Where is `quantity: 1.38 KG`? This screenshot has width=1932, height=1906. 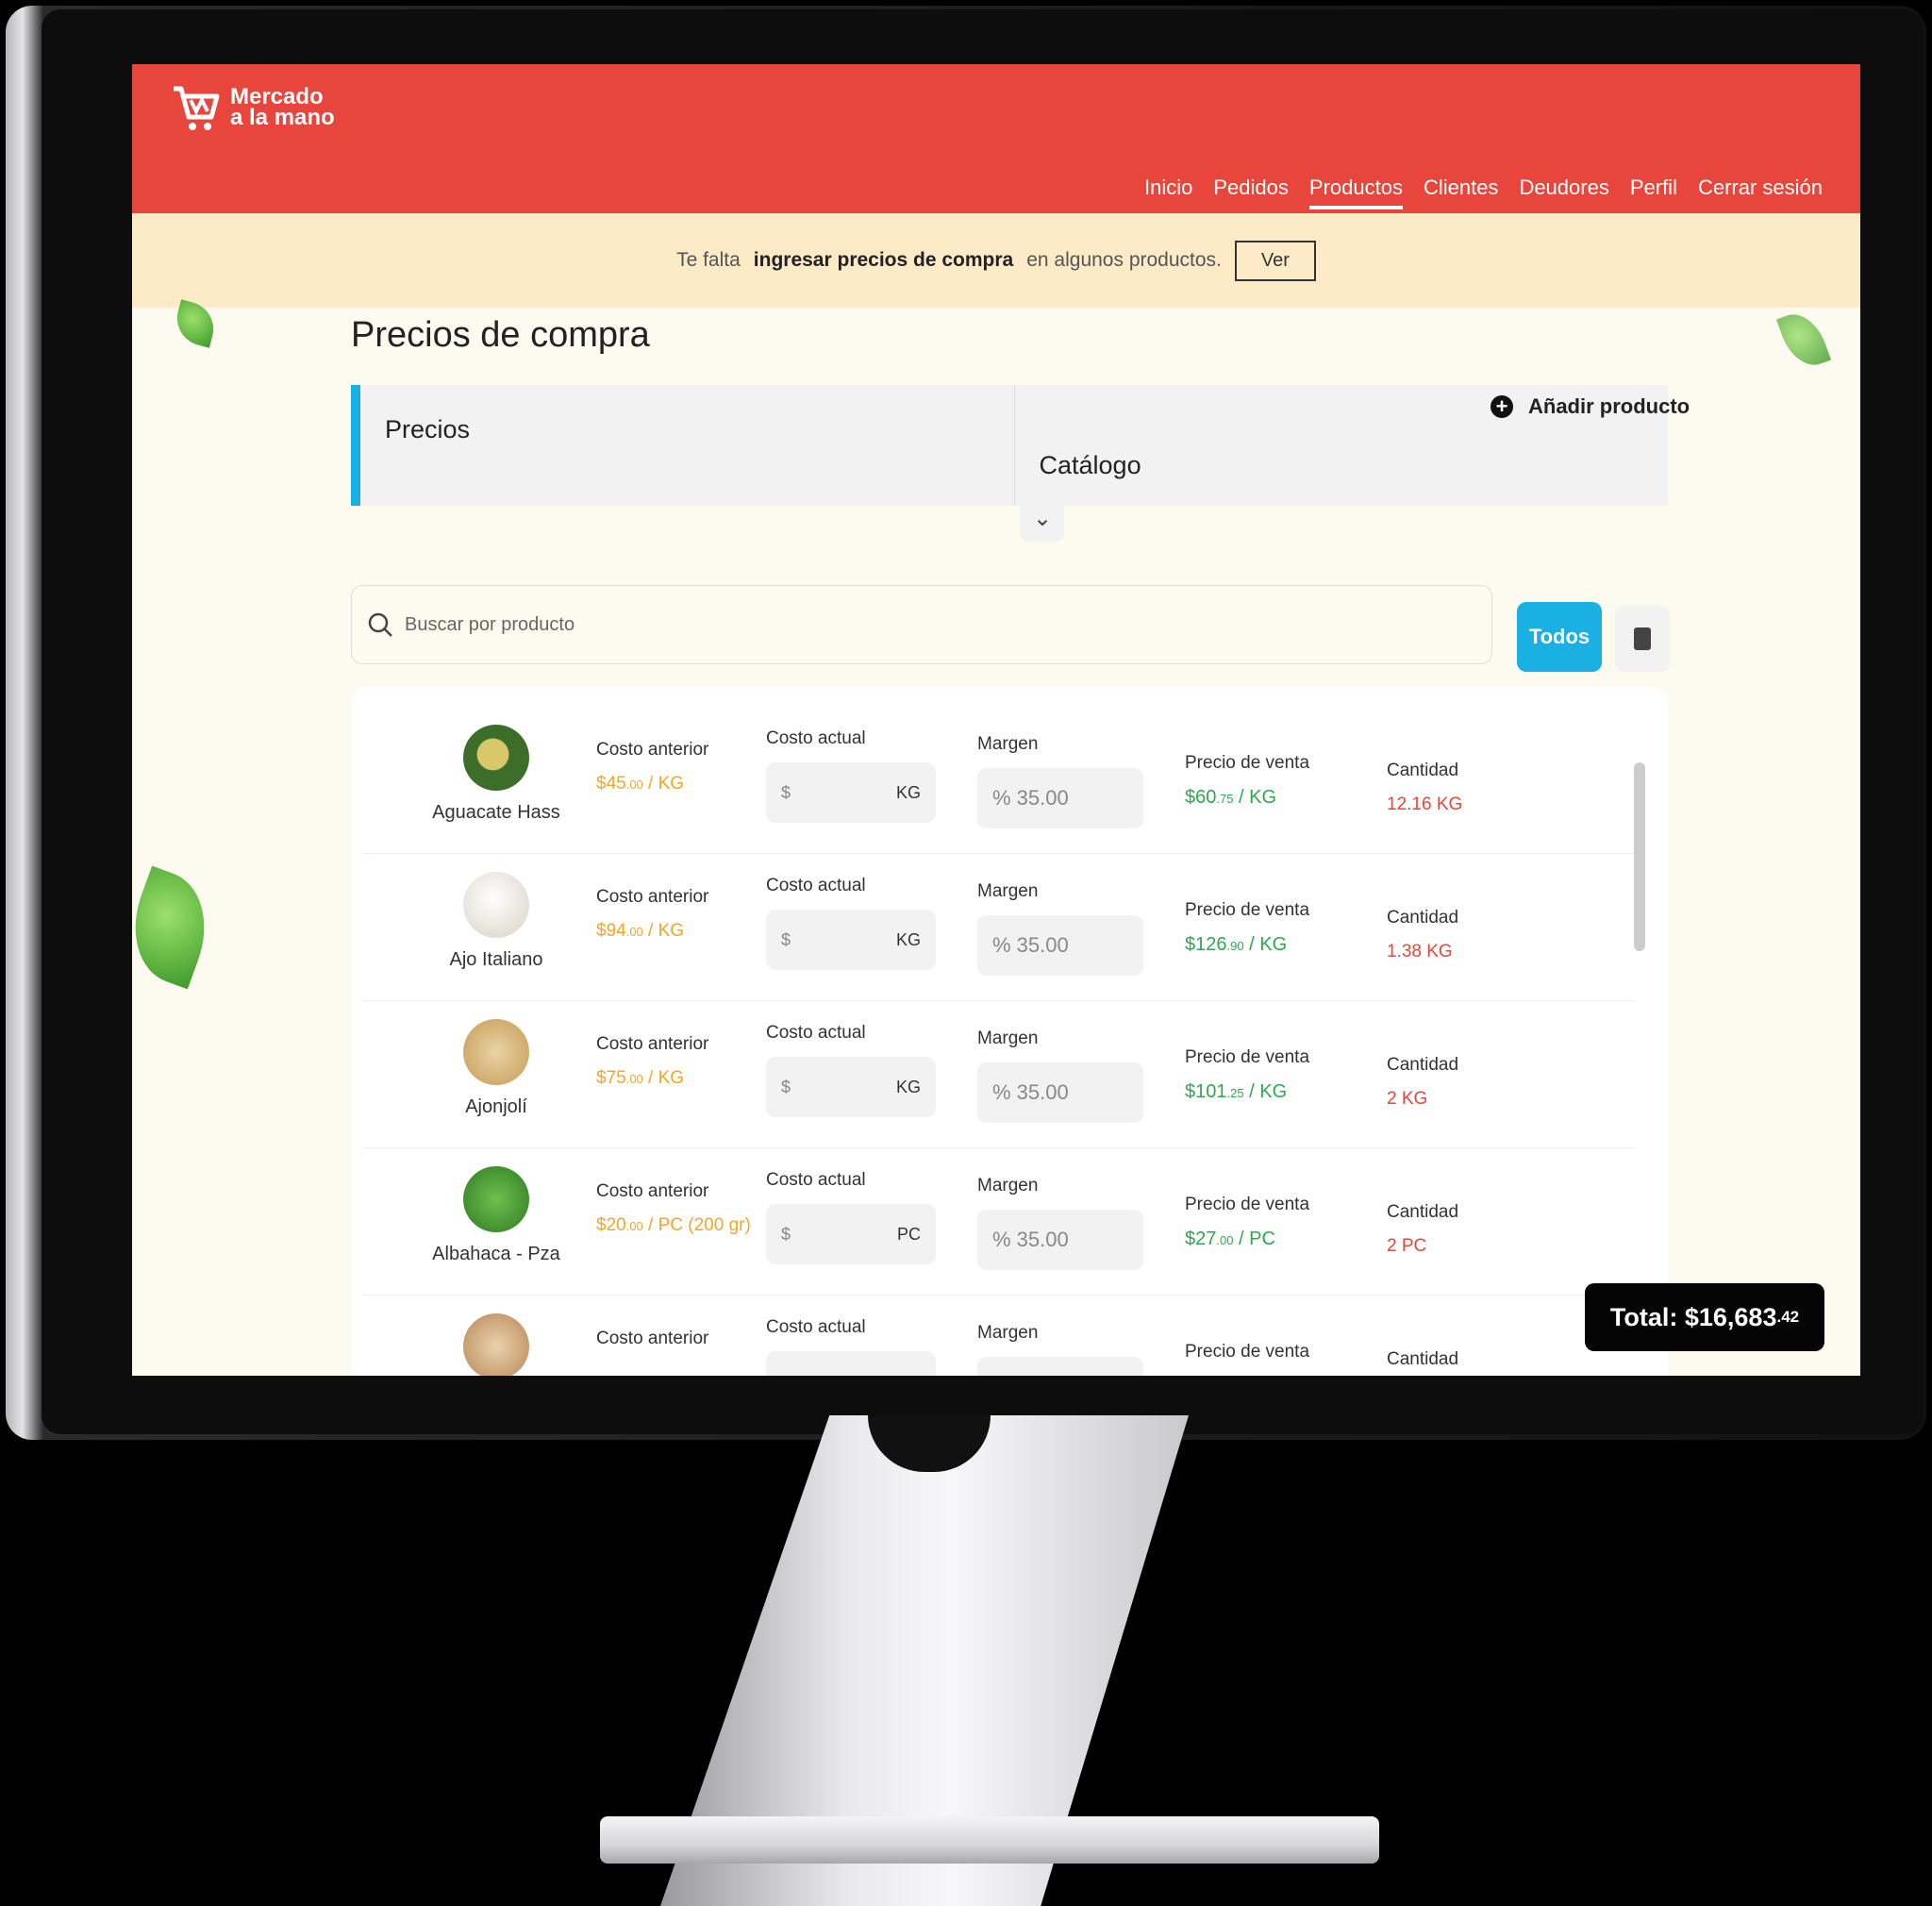 quantity: 1.38 KG is located at coordinates (1420, 951).